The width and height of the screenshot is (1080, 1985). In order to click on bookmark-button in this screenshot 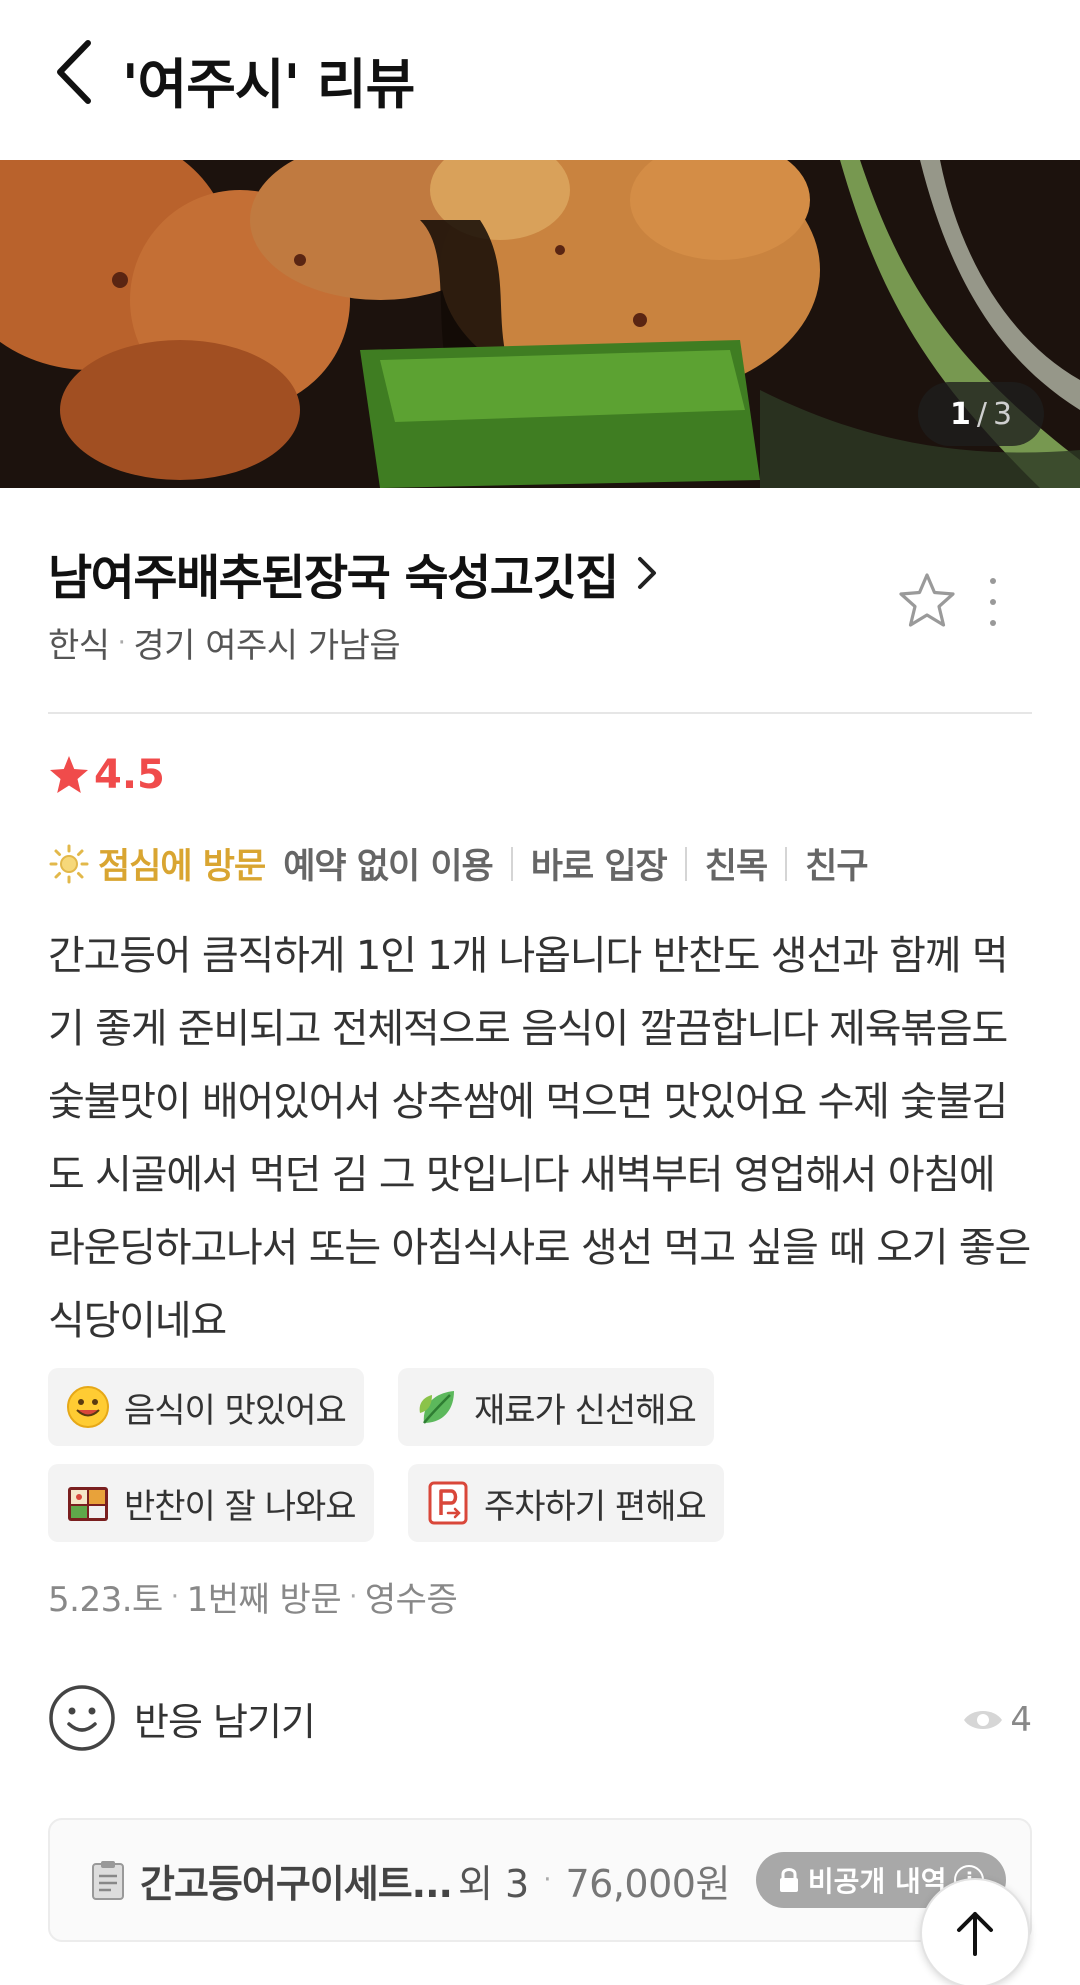, I will do `click(927, 601)`.